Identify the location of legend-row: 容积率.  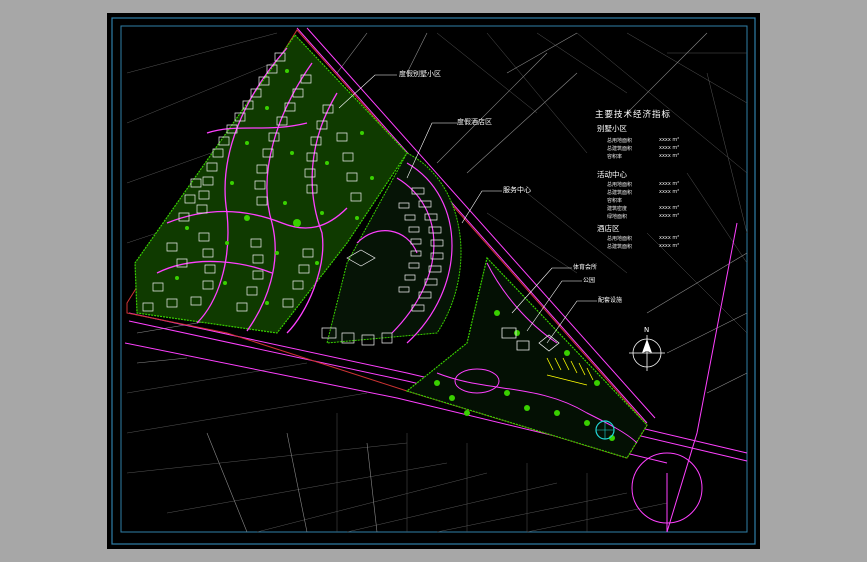
(657, 200).